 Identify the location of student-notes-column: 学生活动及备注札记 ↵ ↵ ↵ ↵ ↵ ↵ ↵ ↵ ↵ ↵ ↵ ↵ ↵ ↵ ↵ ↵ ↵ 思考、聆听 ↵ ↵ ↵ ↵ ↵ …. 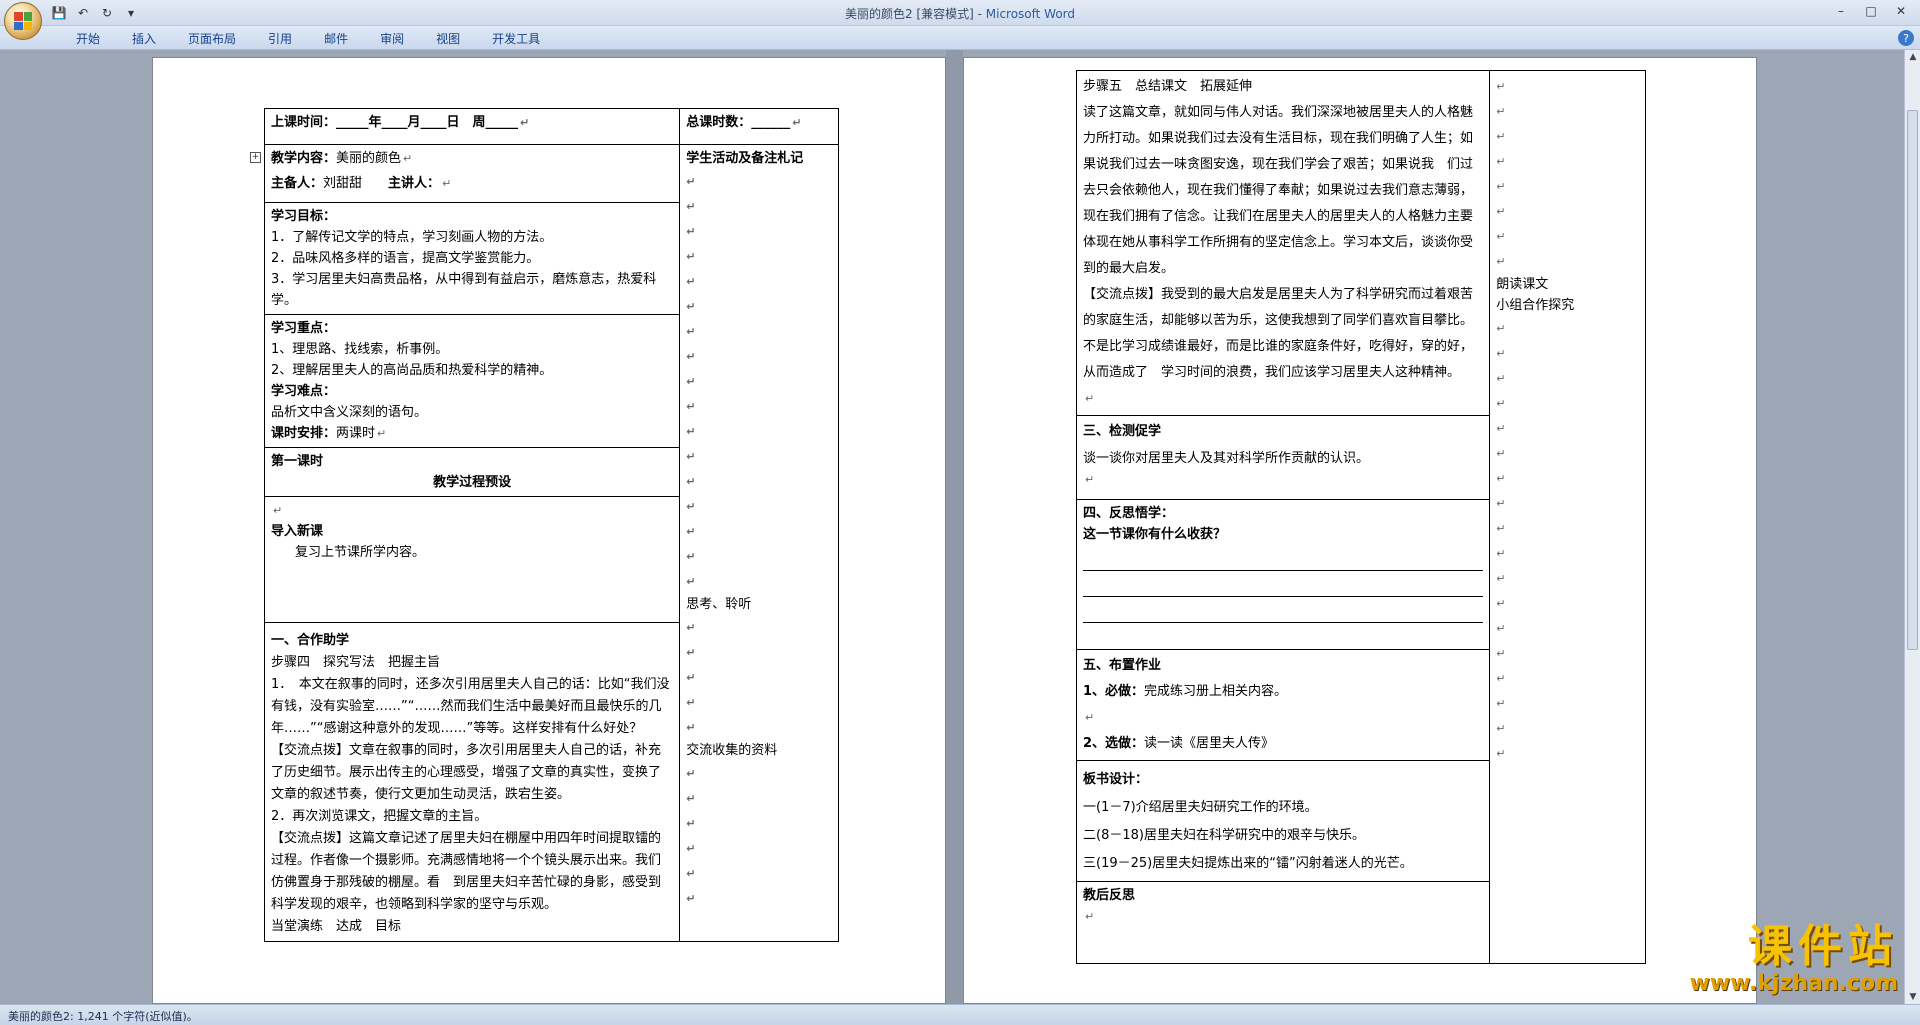
(759, 543).